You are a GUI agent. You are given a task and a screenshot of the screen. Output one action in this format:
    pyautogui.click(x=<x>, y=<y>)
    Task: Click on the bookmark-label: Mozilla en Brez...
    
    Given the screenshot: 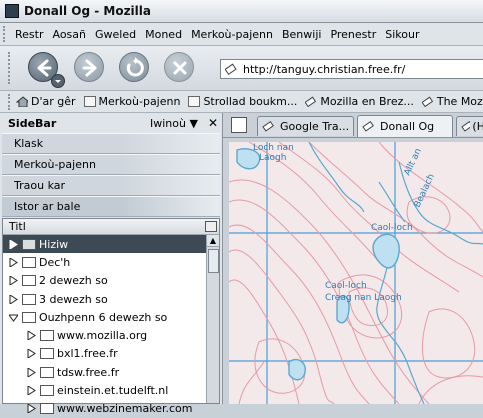 What is the action you would take?
    pyautogui.click(x=367, y=101)
    